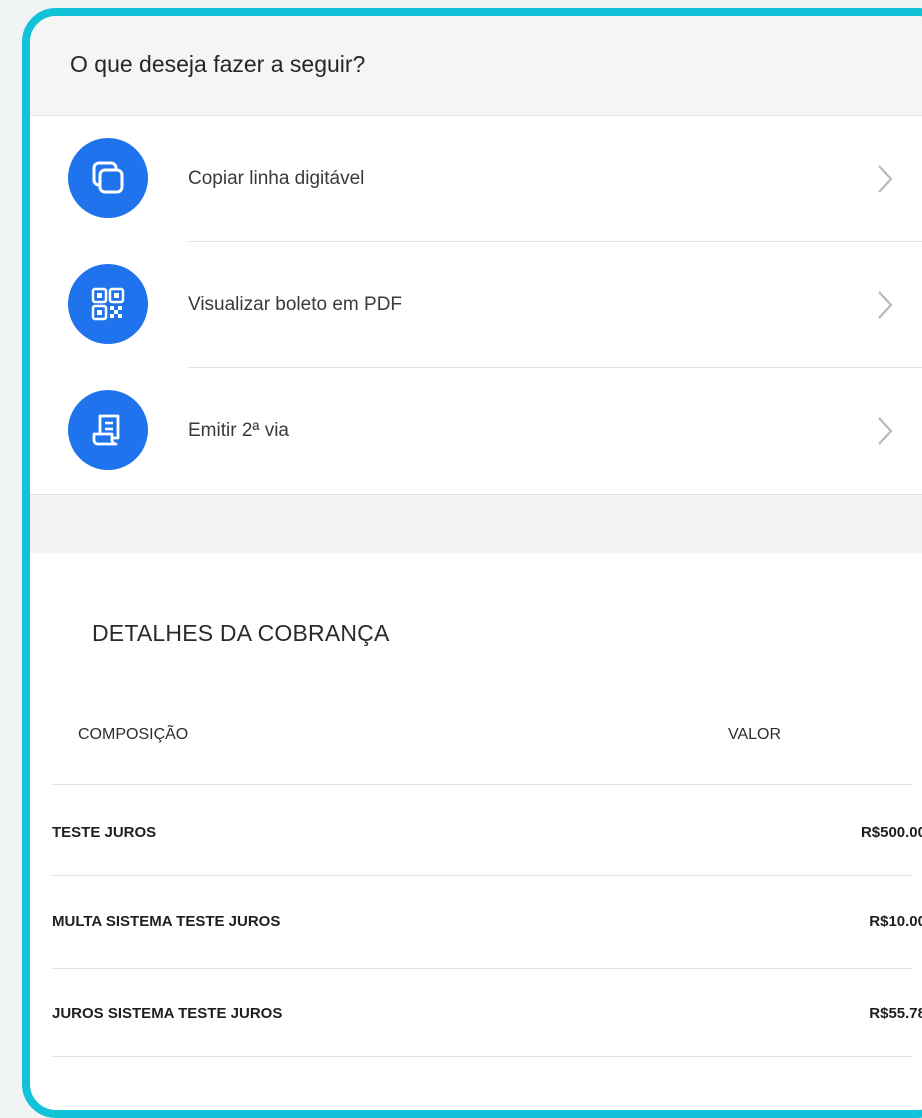  Describe the element at coordinates (755, 734) in the screenshot. I see `column-header-value: VALOR` at that location.